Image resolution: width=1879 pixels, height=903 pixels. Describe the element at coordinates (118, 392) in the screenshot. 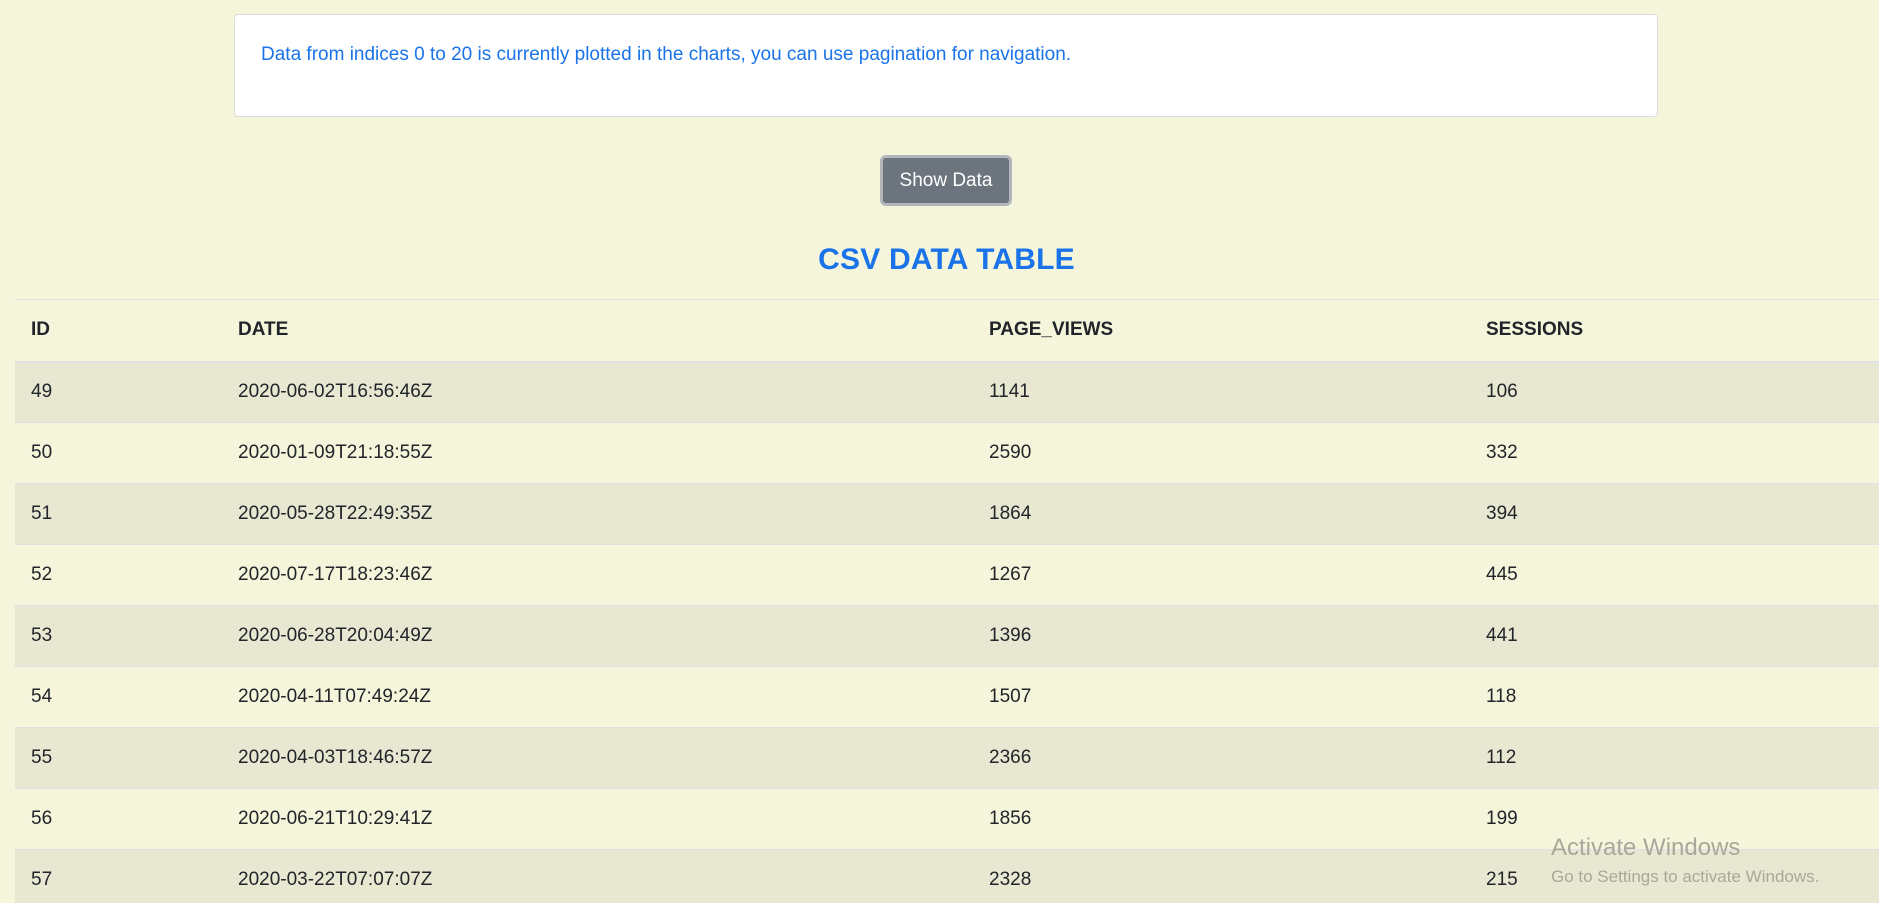

I see `cell-id: 49` at that location.